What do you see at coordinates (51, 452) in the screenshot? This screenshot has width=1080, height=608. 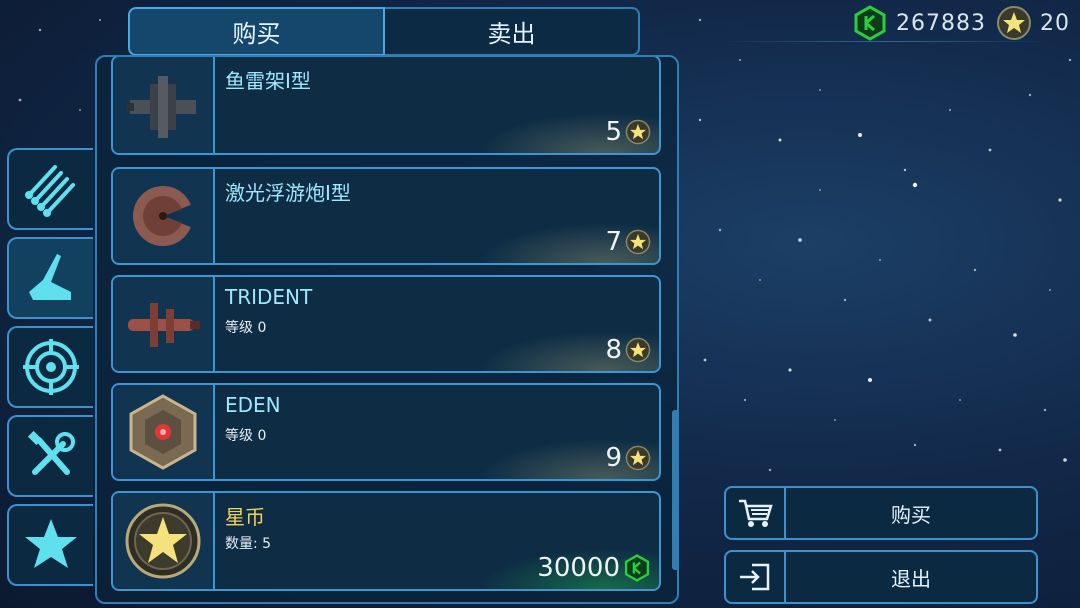 I see `wrench-screwdriver-icon` at bounding box center [51, 452].